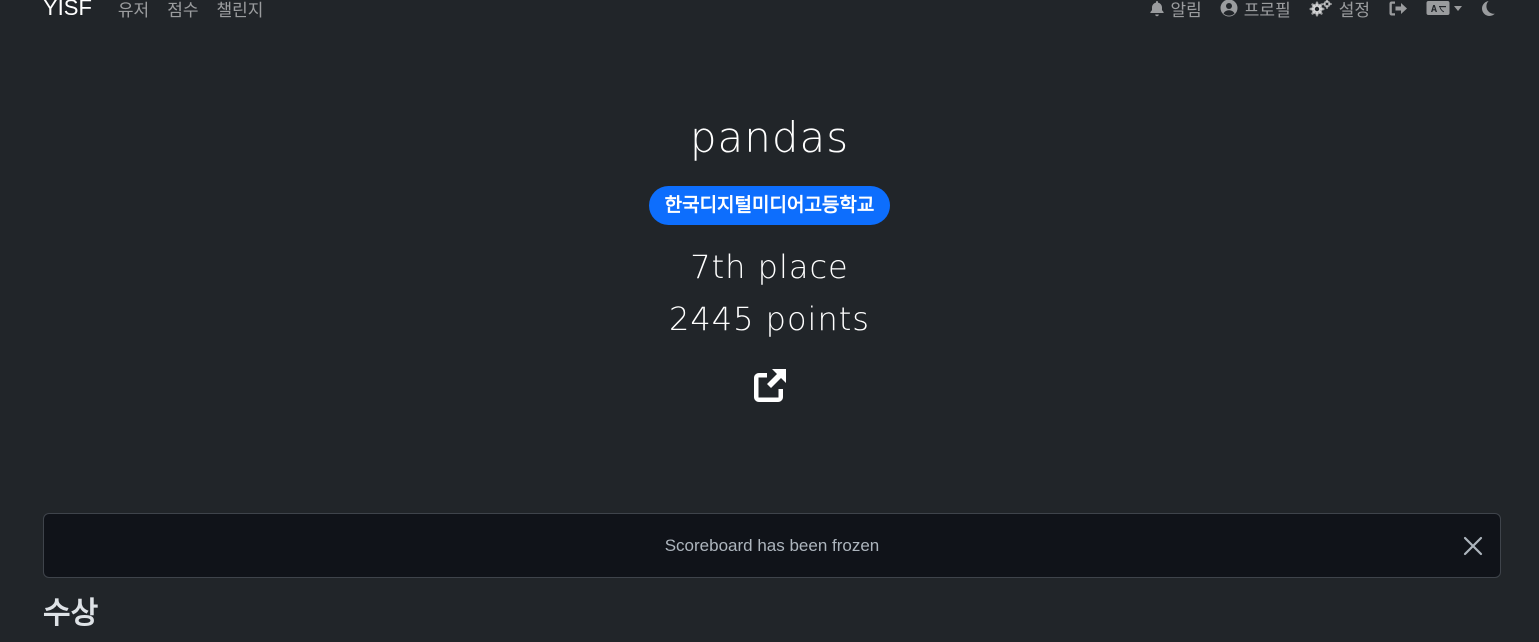  I want to click on nav-link-challenges: 챌린지, so click(239, 10).